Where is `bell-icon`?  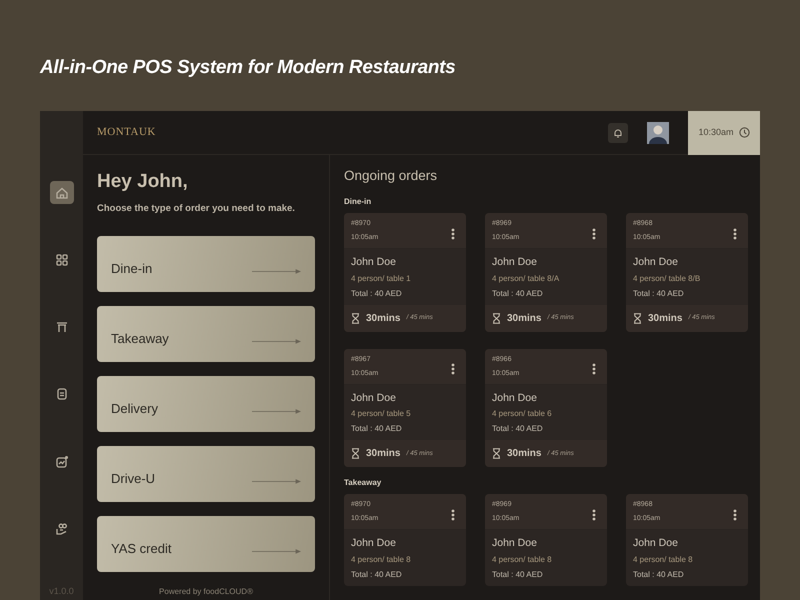
bell-icon is located at coordinates (618, 133).